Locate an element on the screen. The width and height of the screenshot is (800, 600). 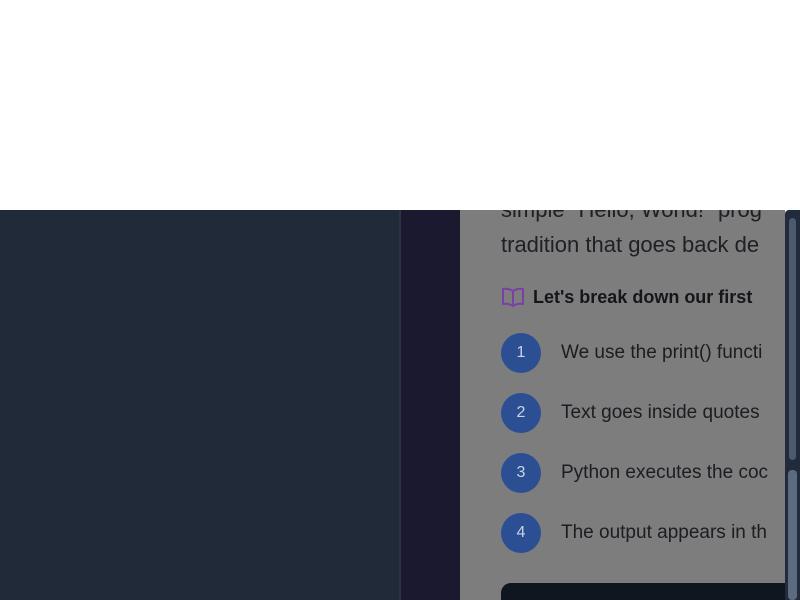
scrollbar-thumb is located at coordinates (792, 535).